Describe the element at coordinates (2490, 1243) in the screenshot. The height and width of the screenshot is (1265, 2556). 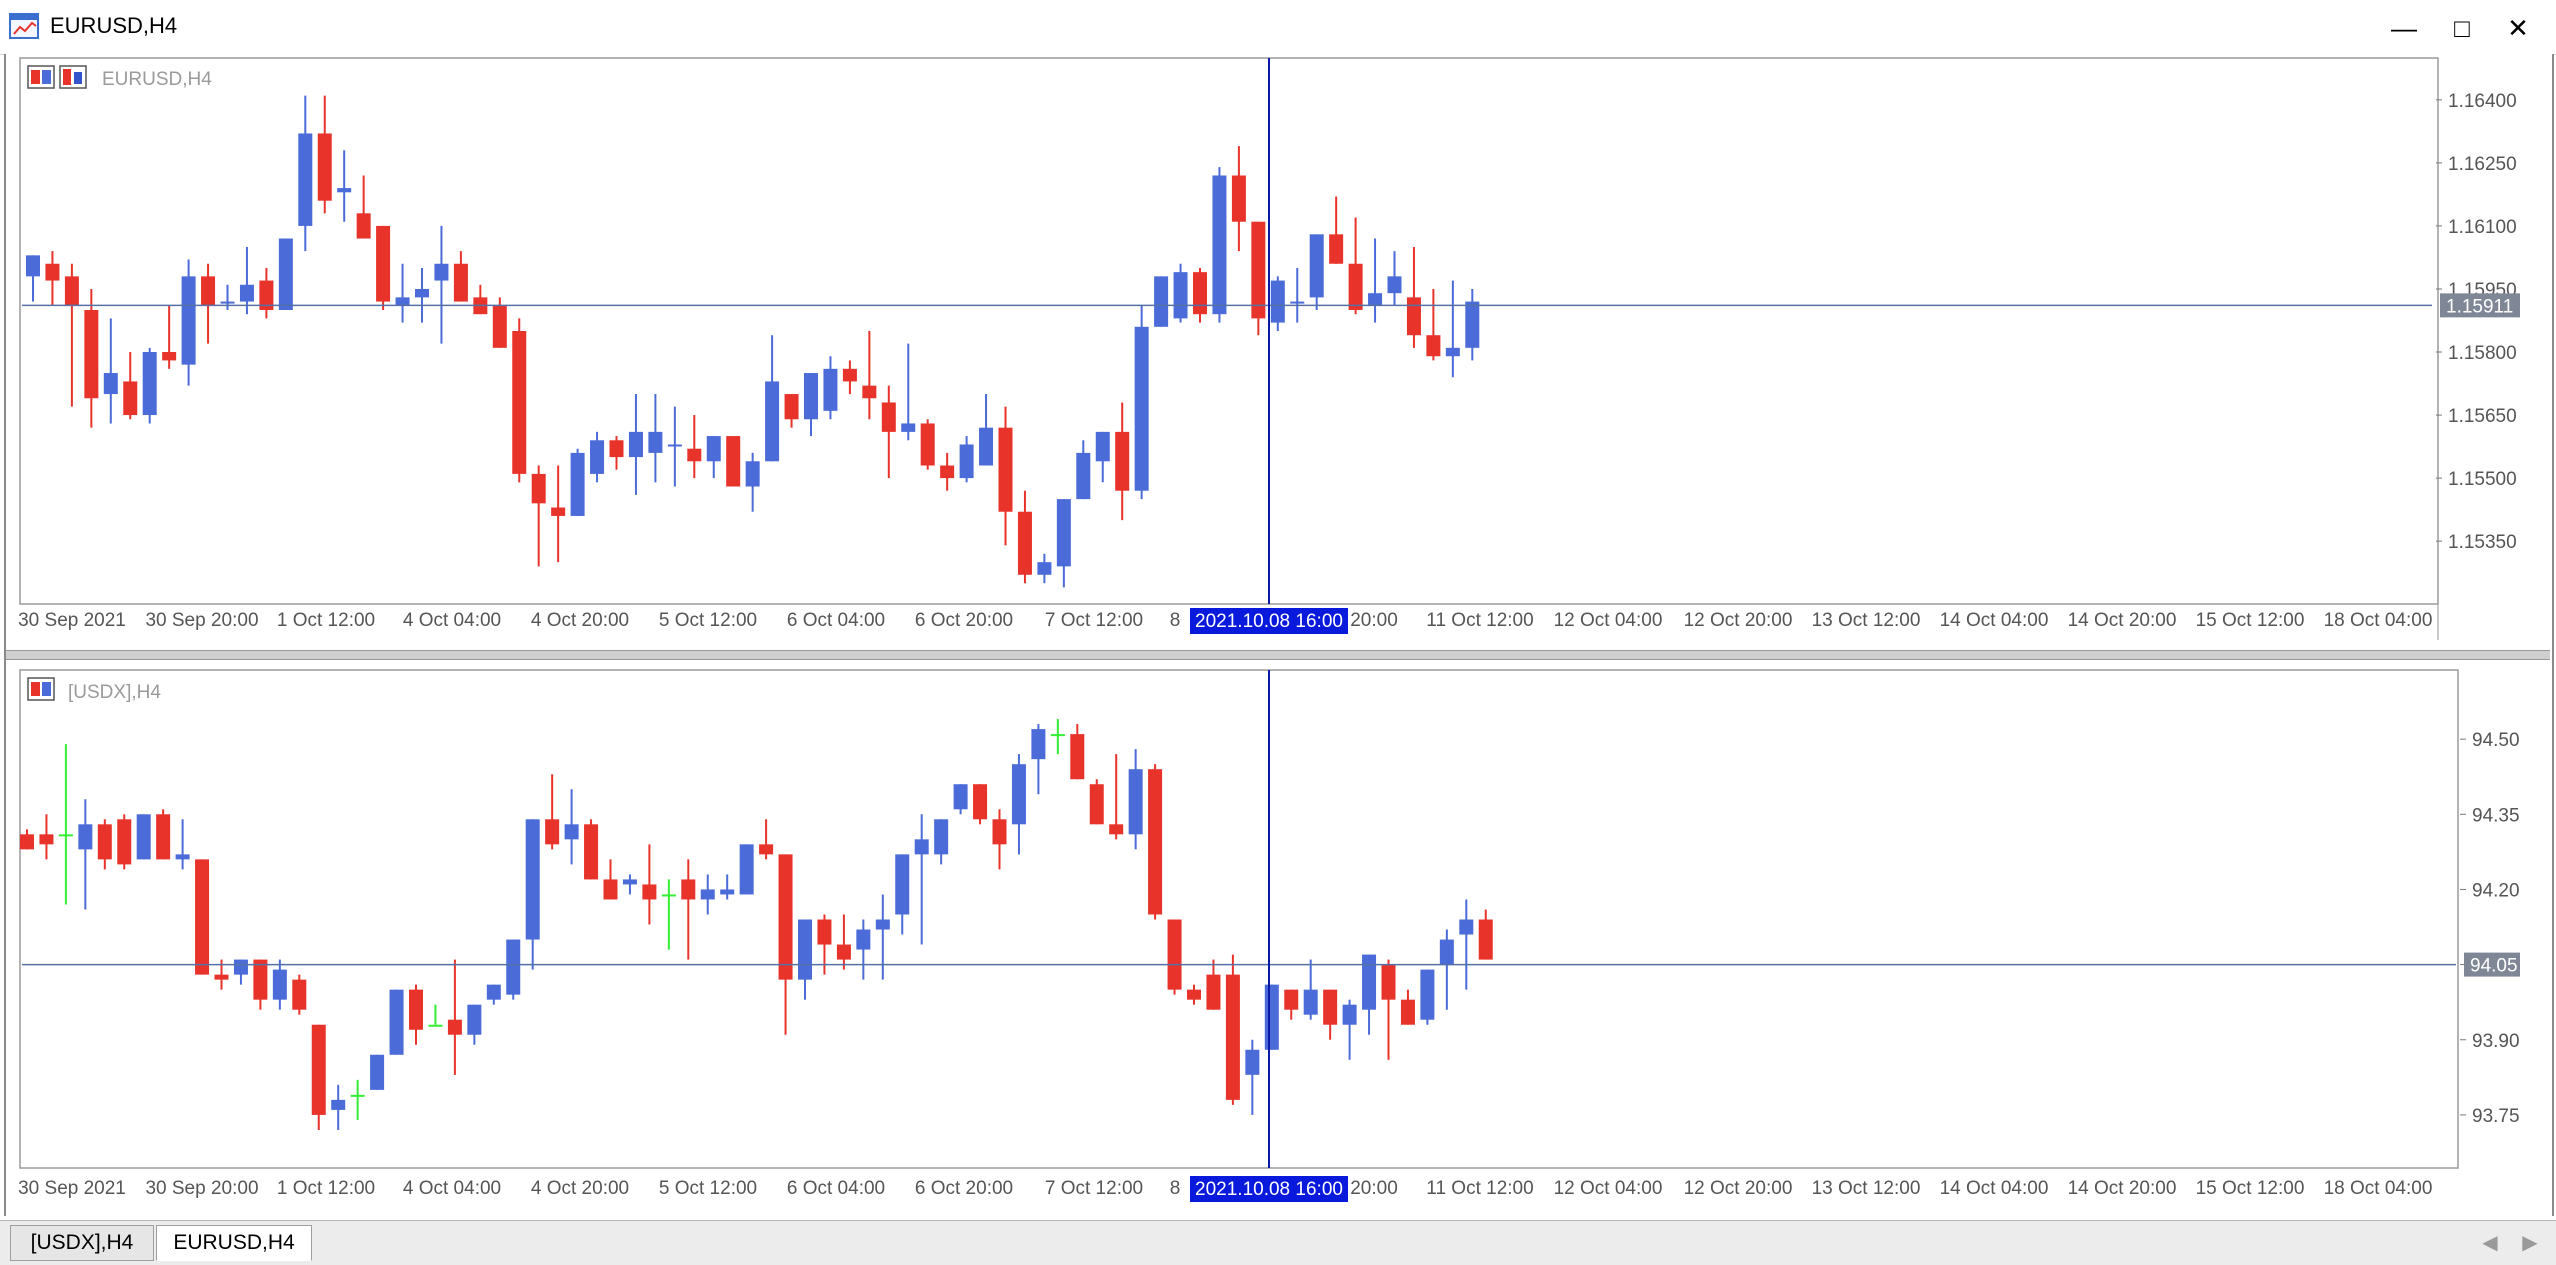
I see `tab-scroll-left-icon: ◀` at that location.